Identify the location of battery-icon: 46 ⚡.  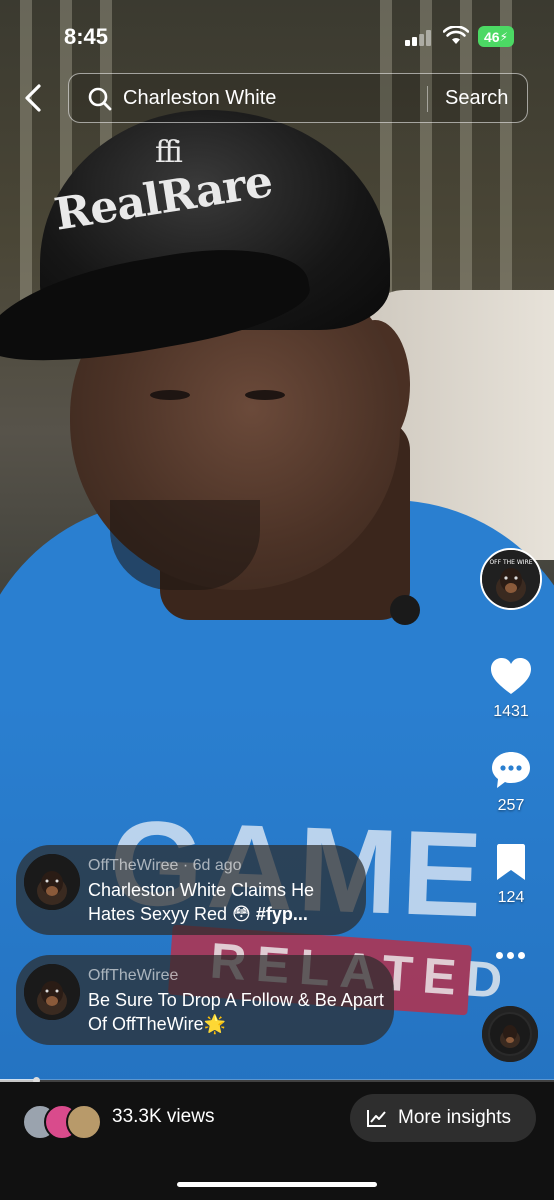
(496, 36).